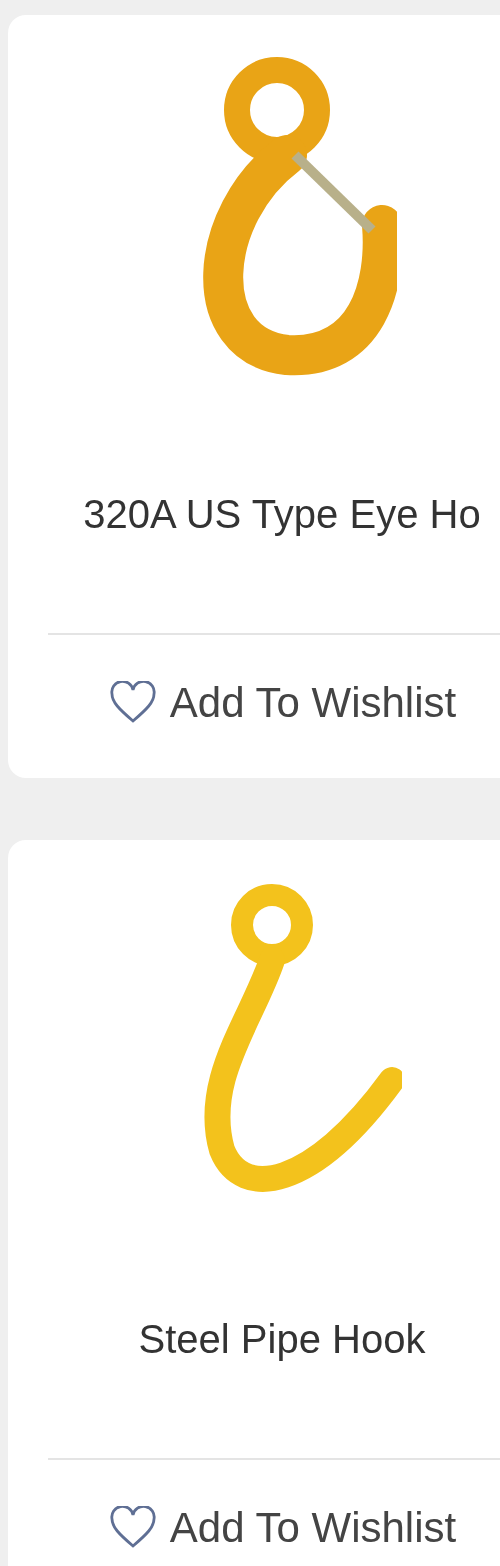 The height and width of the screenshot is (1566, 500). What do you see at coordinates (282, 1339) in the screenshot?
I see `product-title: Steel Pipe Hook` at bounding box center [282, 1339].